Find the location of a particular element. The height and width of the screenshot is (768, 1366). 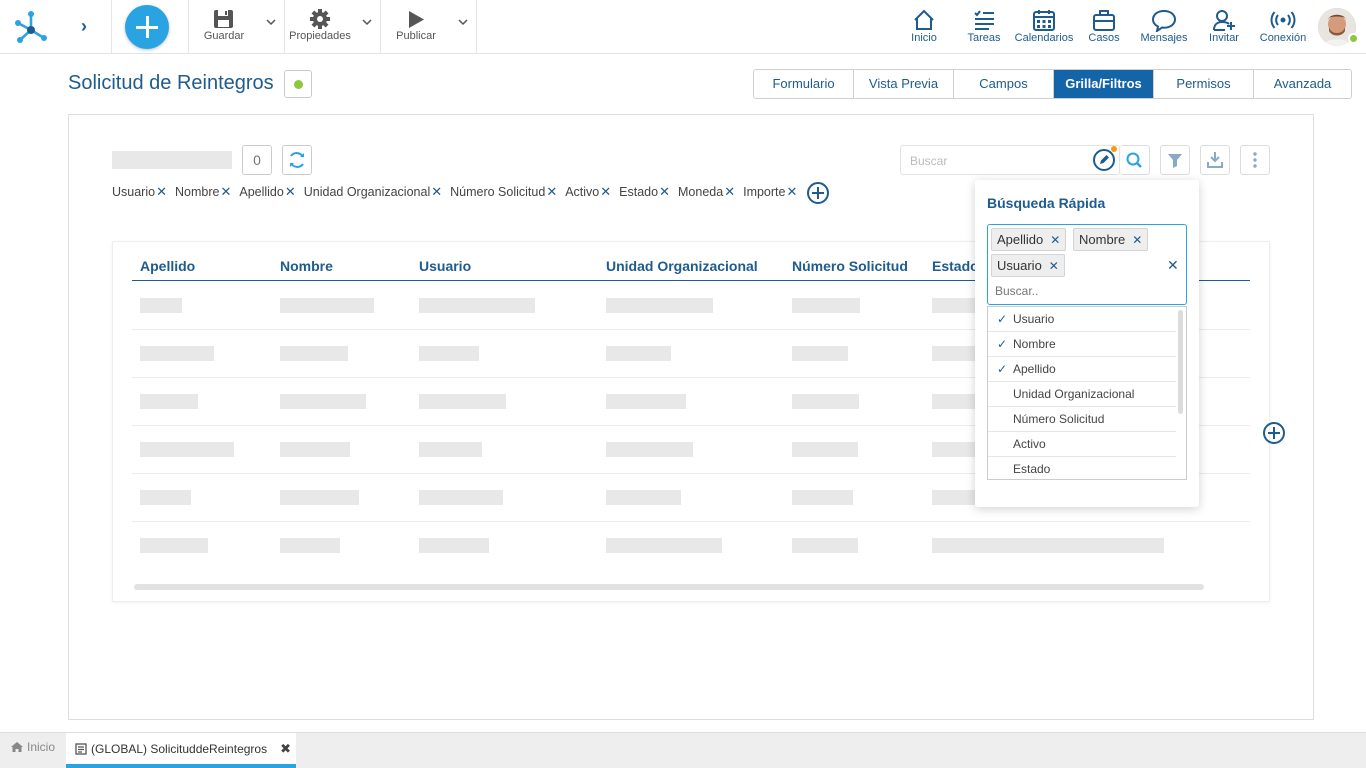

play-icon is located at coordinates (416, 19).